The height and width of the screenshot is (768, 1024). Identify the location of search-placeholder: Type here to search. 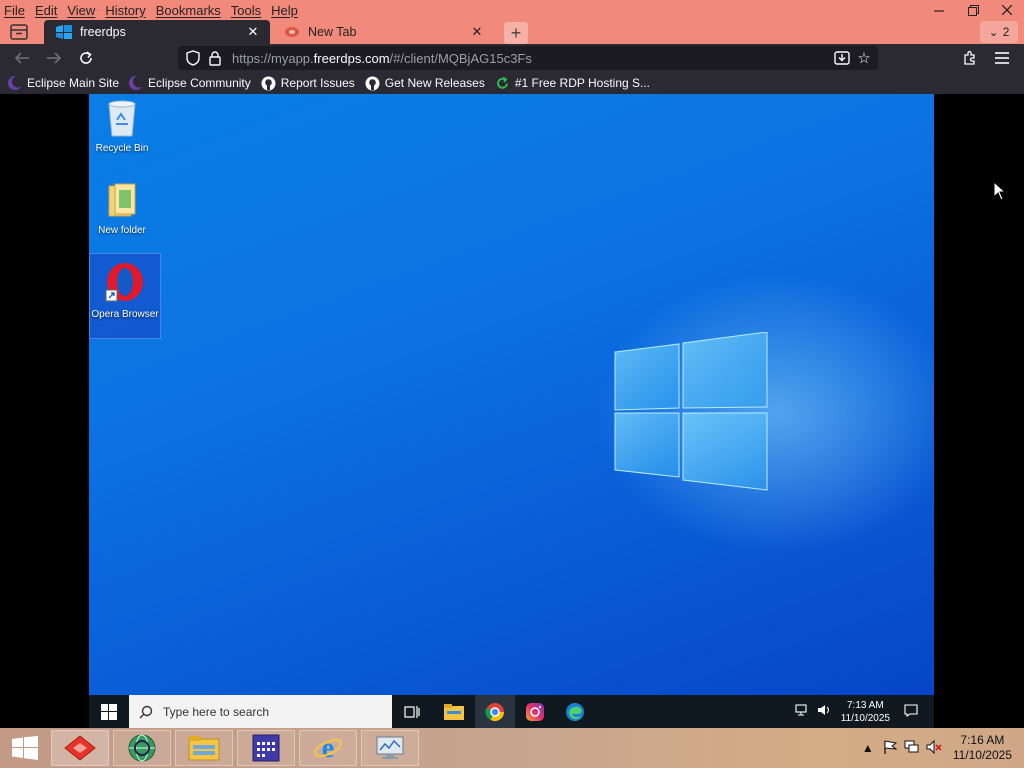
(216, 711).